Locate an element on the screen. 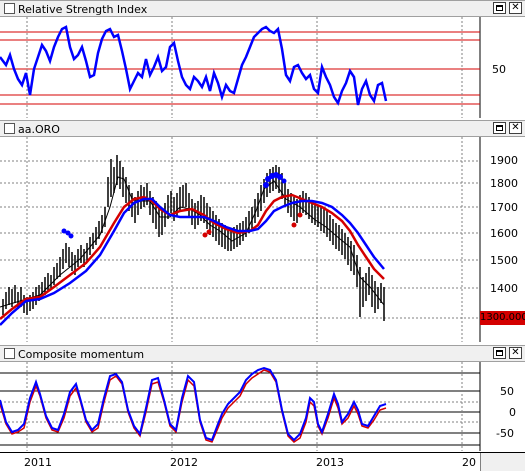  time-axis-corner is located at coordinates (502, 462).